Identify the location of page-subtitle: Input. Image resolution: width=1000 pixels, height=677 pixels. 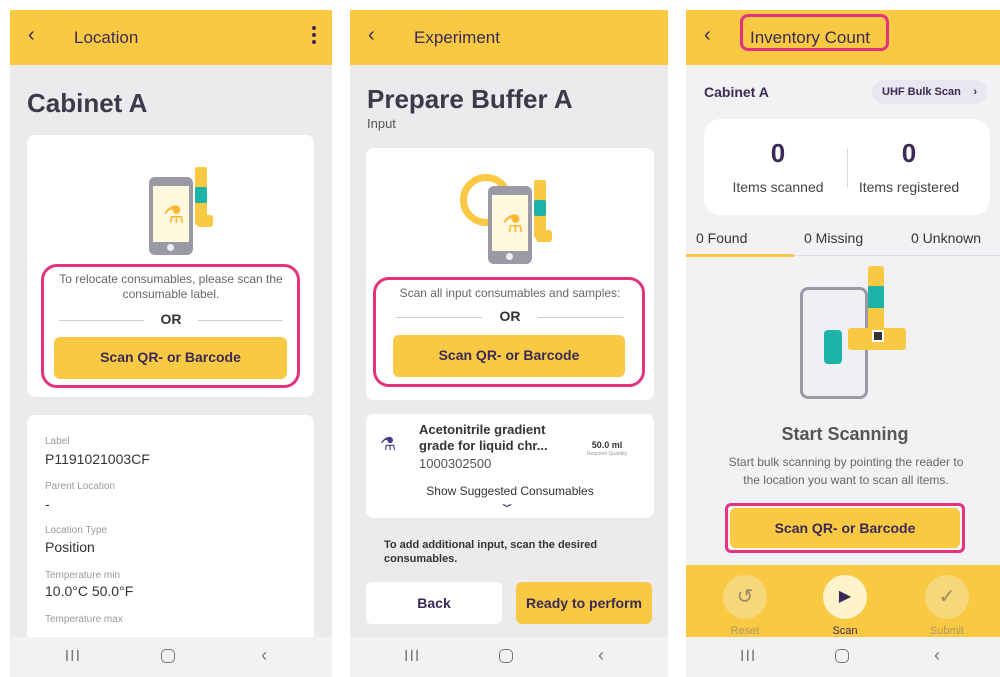
(381, 123).